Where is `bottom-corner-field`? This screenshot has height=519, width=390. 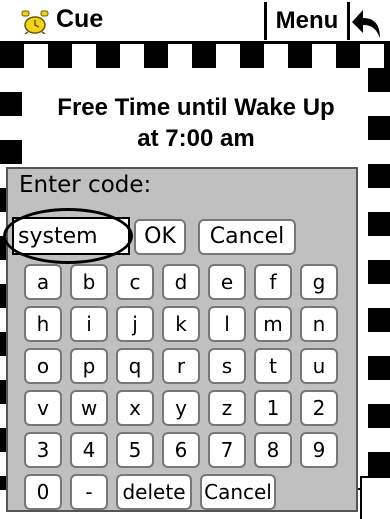 bottom-corner-field is located at coordinates (375, 497).